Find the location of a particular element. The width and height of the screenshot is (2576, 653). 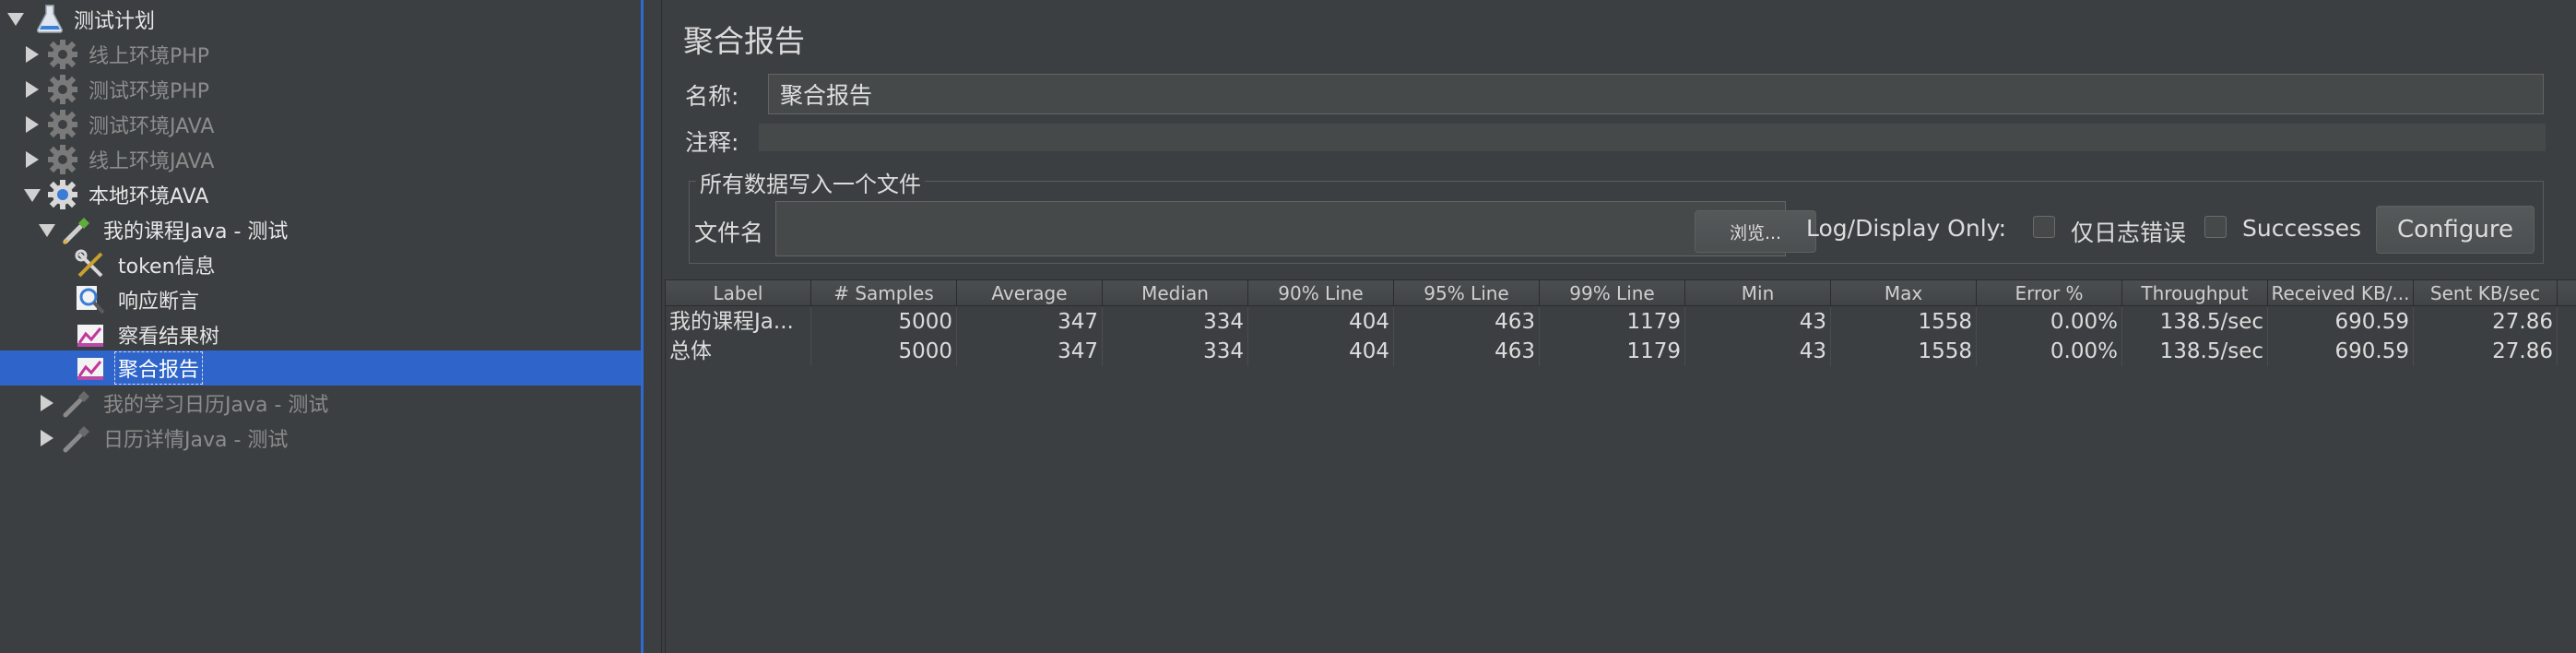

column-header: Sent KB/sec is located at coordinates (2486, 293).